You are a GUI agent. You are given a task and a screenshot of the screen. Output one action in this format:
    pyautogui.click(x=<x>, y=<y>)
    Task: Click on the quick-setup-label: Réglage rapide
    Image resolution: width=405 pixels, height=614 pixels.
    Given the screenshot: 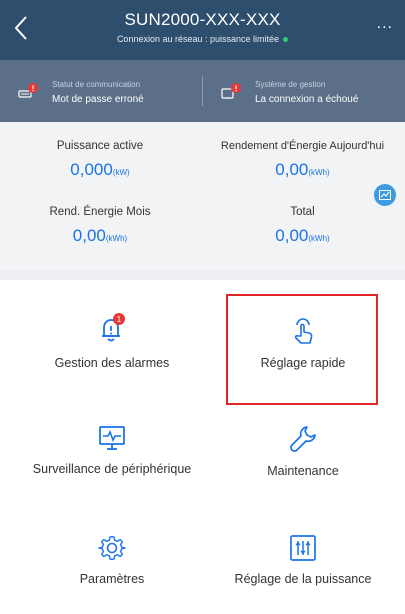 What is the action you would take?
    pyautogui.click(x=303, y=363)
    